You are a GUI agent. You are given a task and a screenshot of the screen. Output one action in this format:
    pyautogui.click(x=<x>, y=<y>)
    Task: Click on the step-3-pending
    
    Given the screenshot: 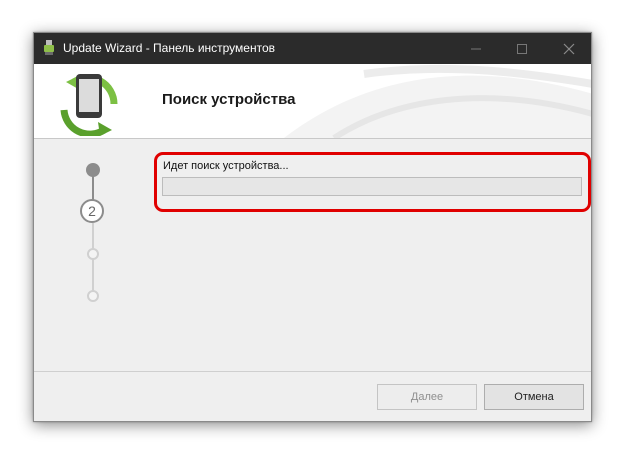 What is the action you would take?
    pyautogui.click(x=93, y=254)
    